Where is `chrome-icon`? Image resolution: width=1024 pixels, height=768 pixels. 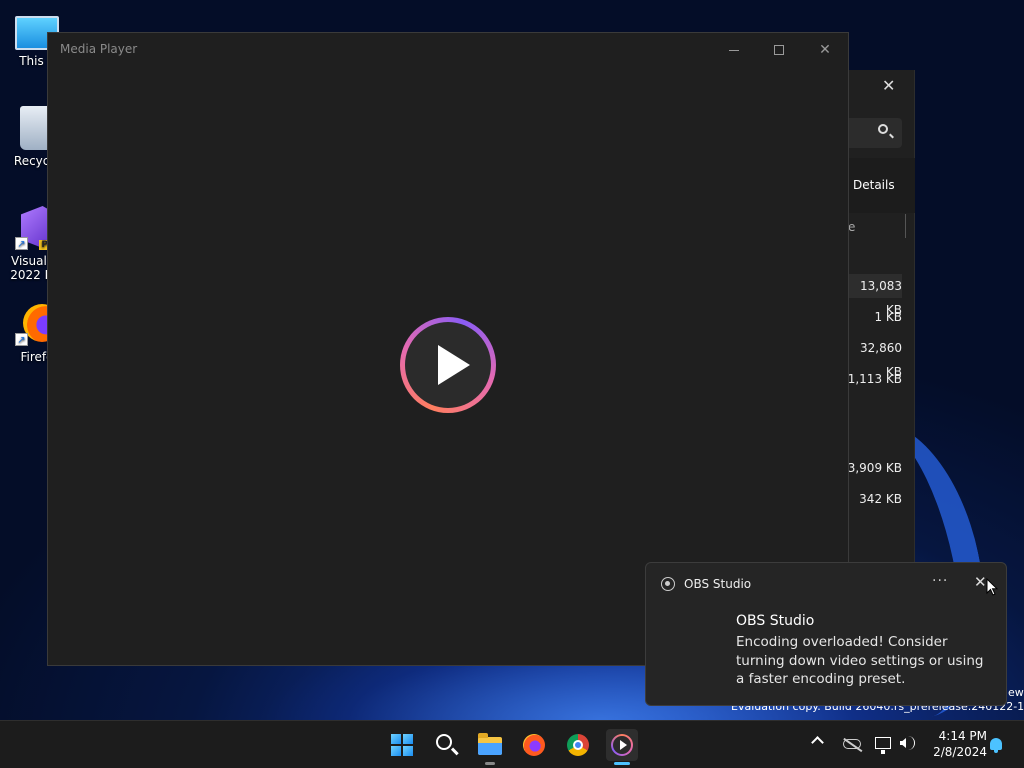 chrome-icon is located at coordinates (578, 745).